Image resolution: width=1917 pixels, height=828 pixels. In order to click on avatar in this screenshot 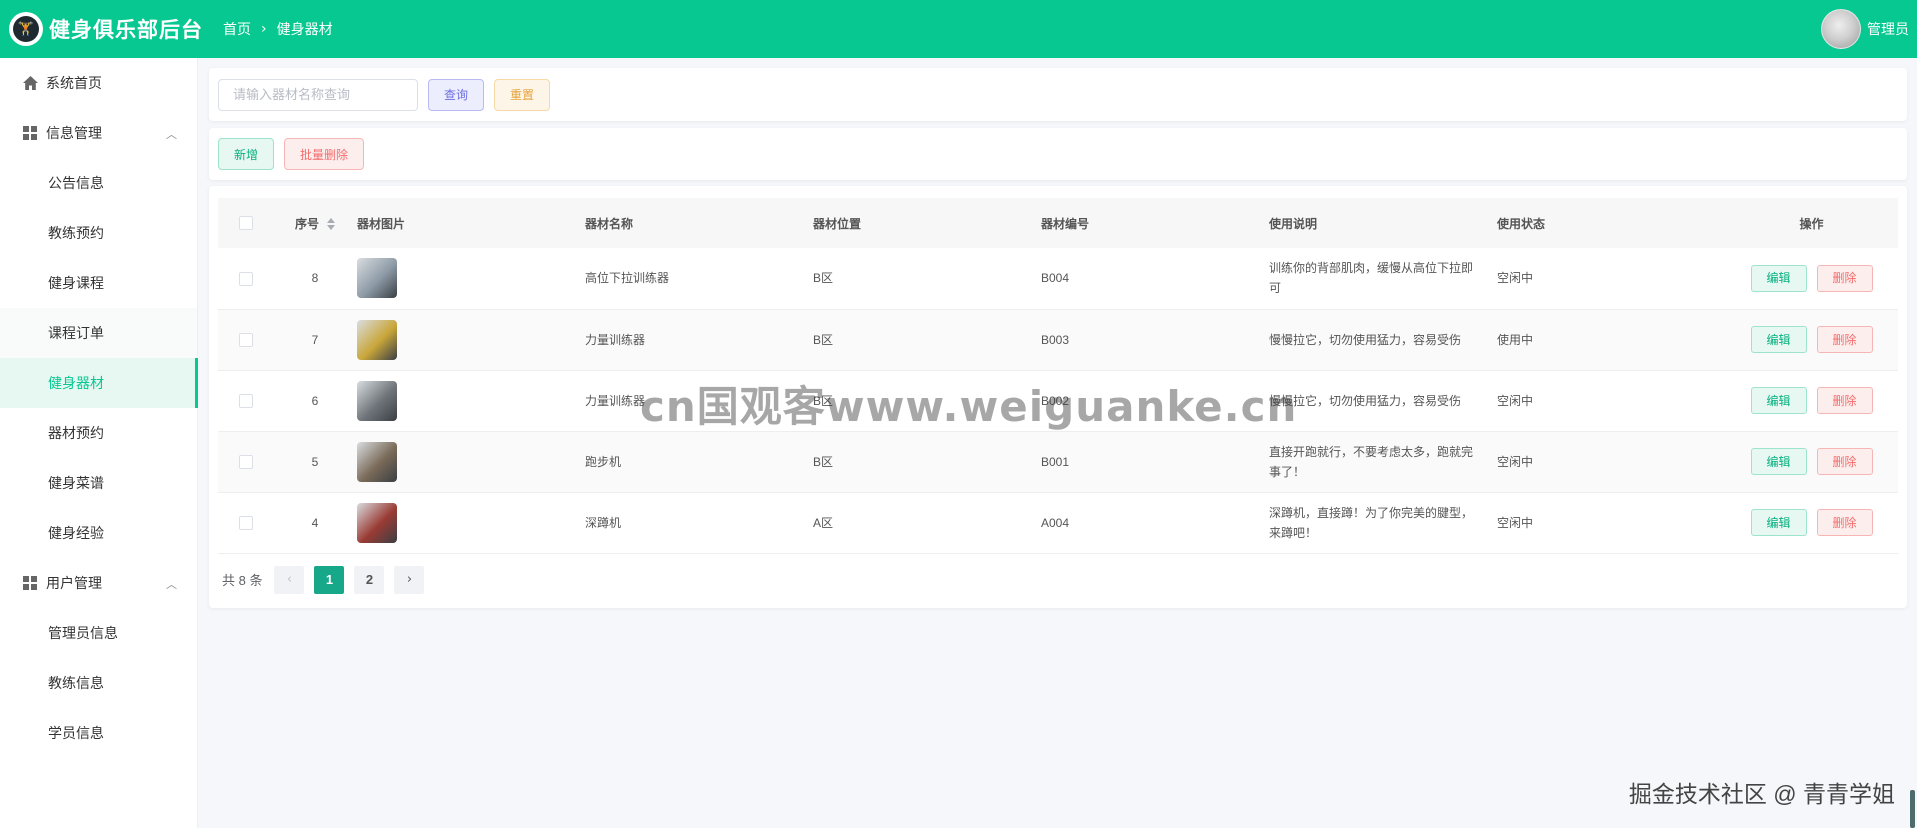, I will do `click(1841, 29)`.